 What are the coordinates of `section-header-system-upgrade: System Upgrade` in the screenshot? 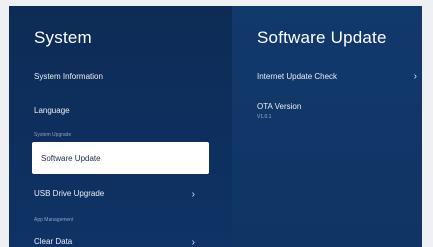 It's located at (53, 135).